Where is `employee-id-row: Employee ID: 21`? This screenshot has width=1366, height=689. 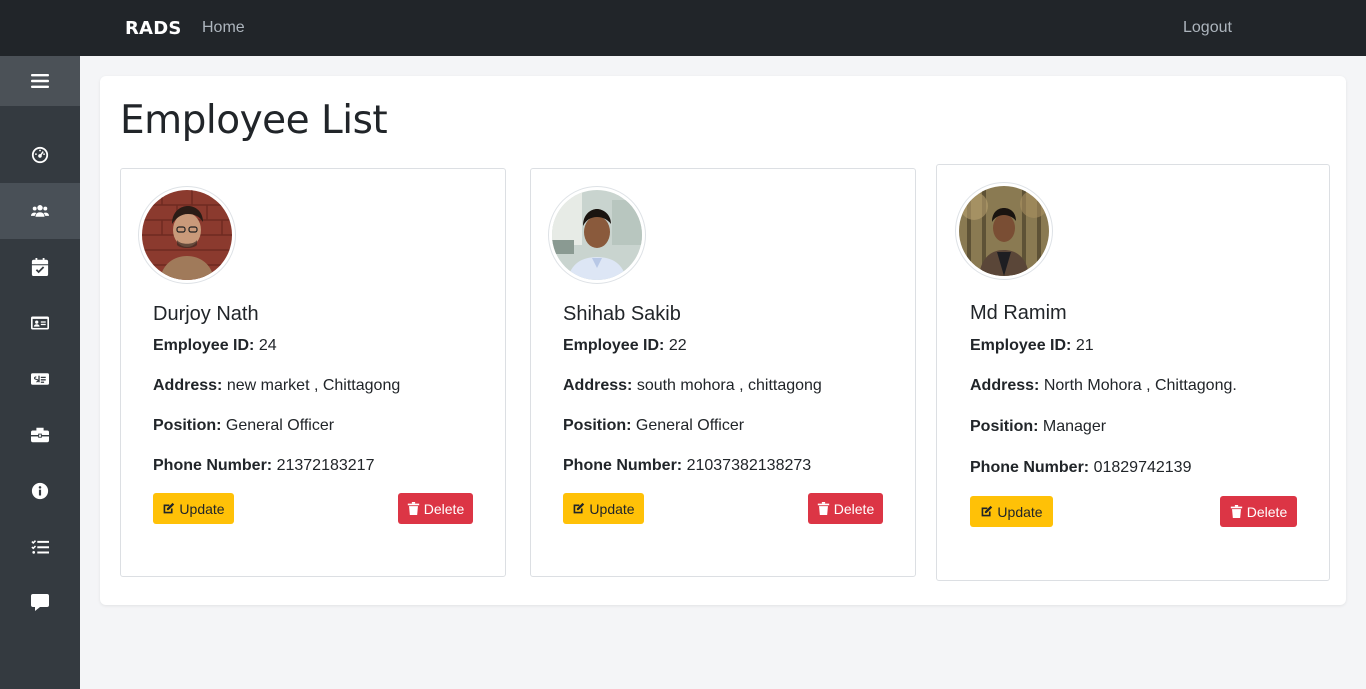 employee-id-row: Employee ID: 21 is located at coordinates (1032, 346).